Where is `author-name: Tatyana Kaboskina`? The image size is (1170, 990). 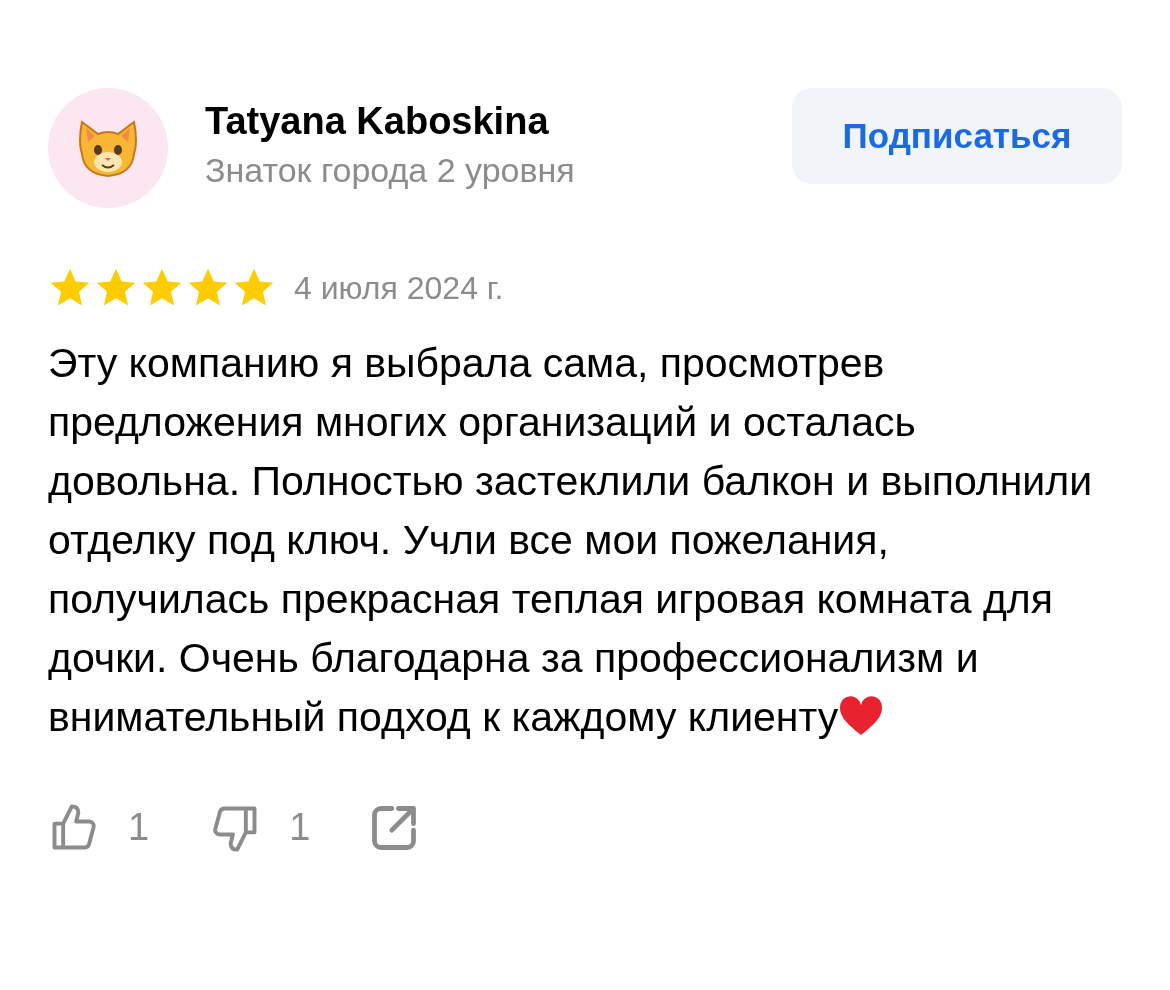 author-name: Tatyana Kaboskina is located at coordinates (390, 121).